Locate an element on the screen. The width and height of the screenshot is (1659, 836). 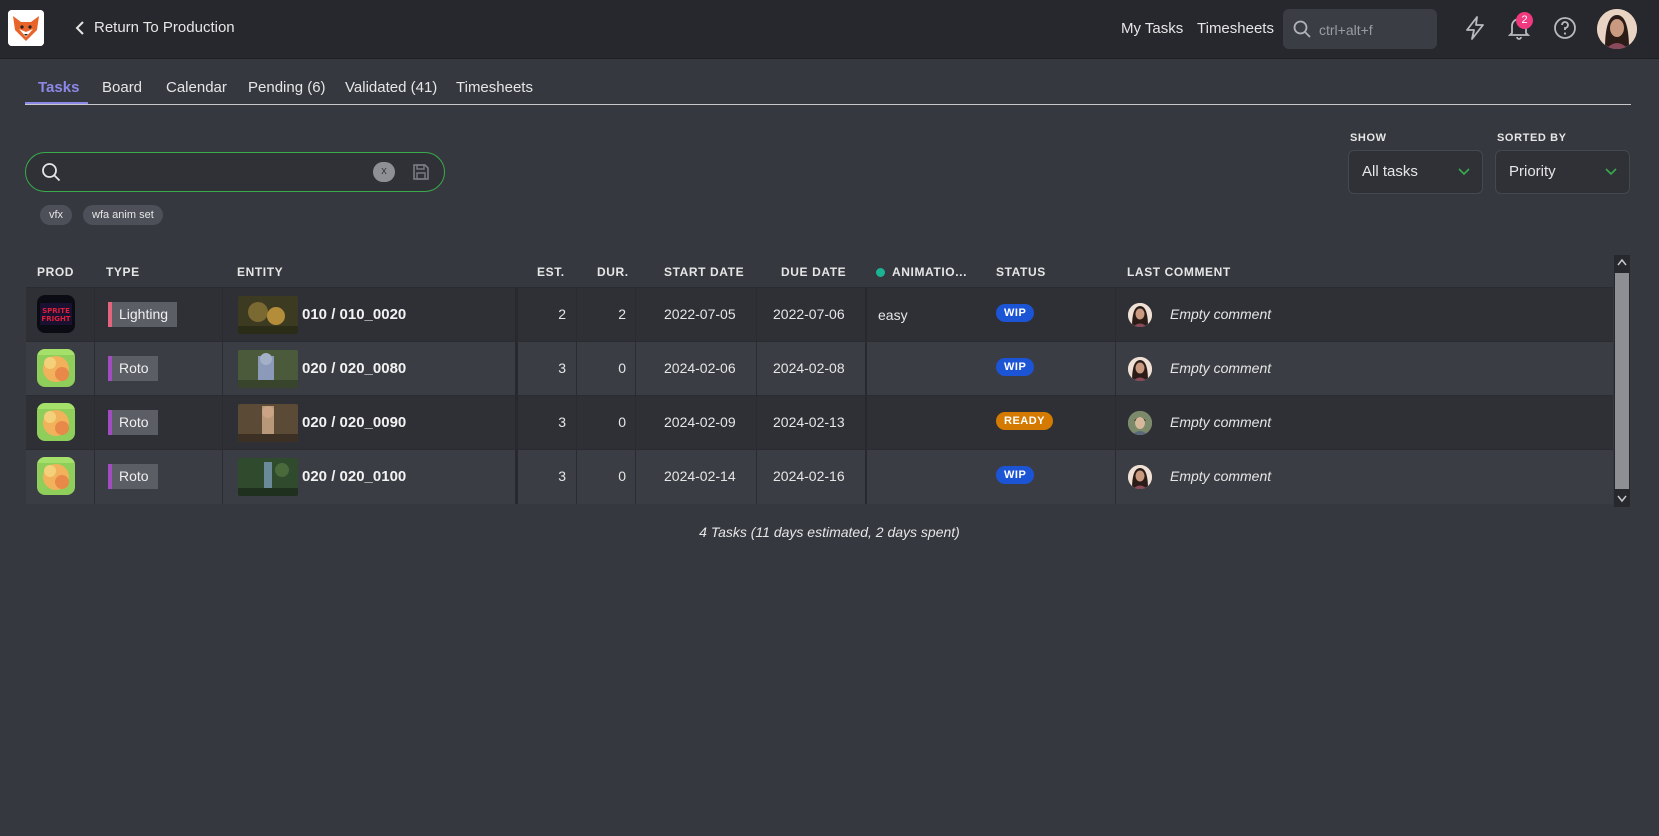
saved-search-chip-wfa-anim-set: wfa anim set is located at coordinates (123, 215).